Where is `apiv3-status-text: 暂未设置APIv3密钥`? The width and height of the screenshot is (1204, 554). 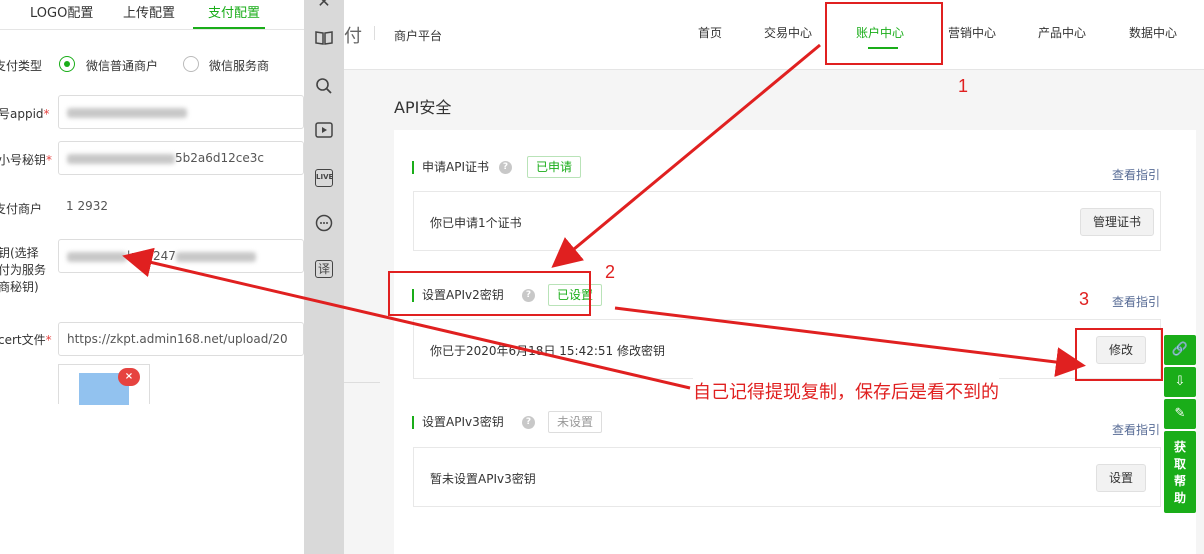 apiv3-status-text: 暂未设置APIv3密钥 is located at coordinates (483, 479).